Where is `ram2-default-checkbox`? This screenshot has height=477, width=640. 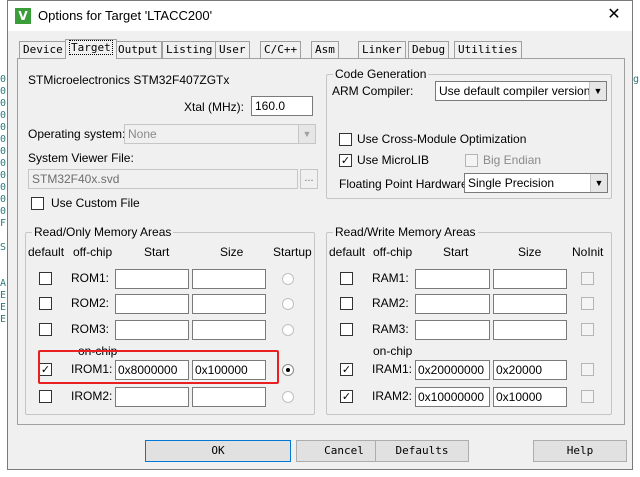 ram2-default-checkbox is located at coordinates (346, 303).